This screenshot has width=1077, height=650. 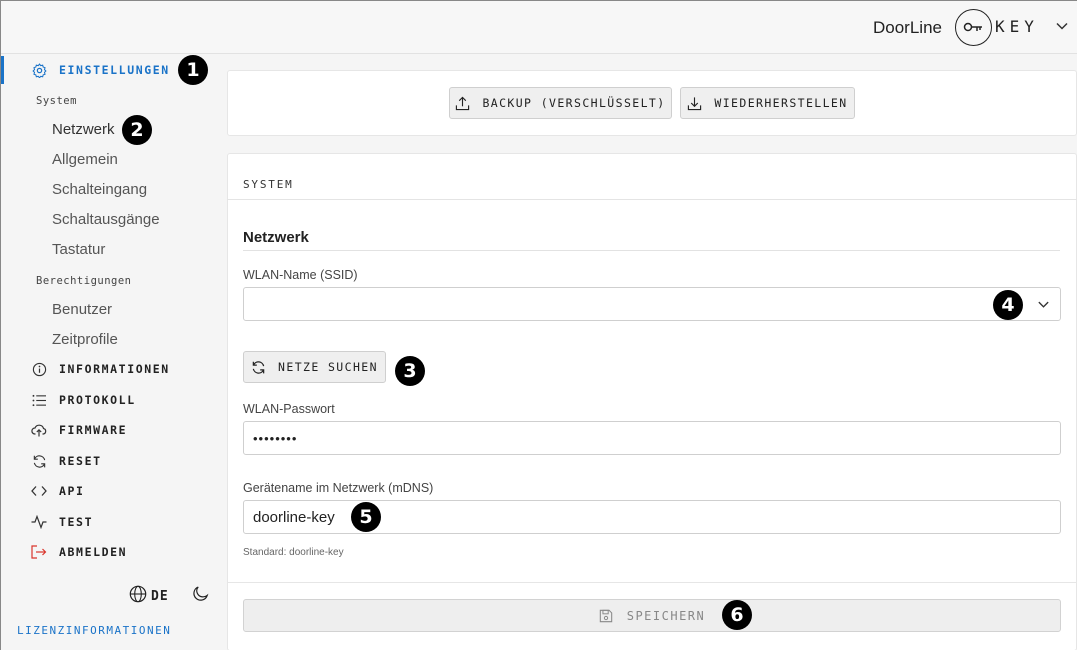 I want to click on language-code: DE, so click(x=160, y=596).